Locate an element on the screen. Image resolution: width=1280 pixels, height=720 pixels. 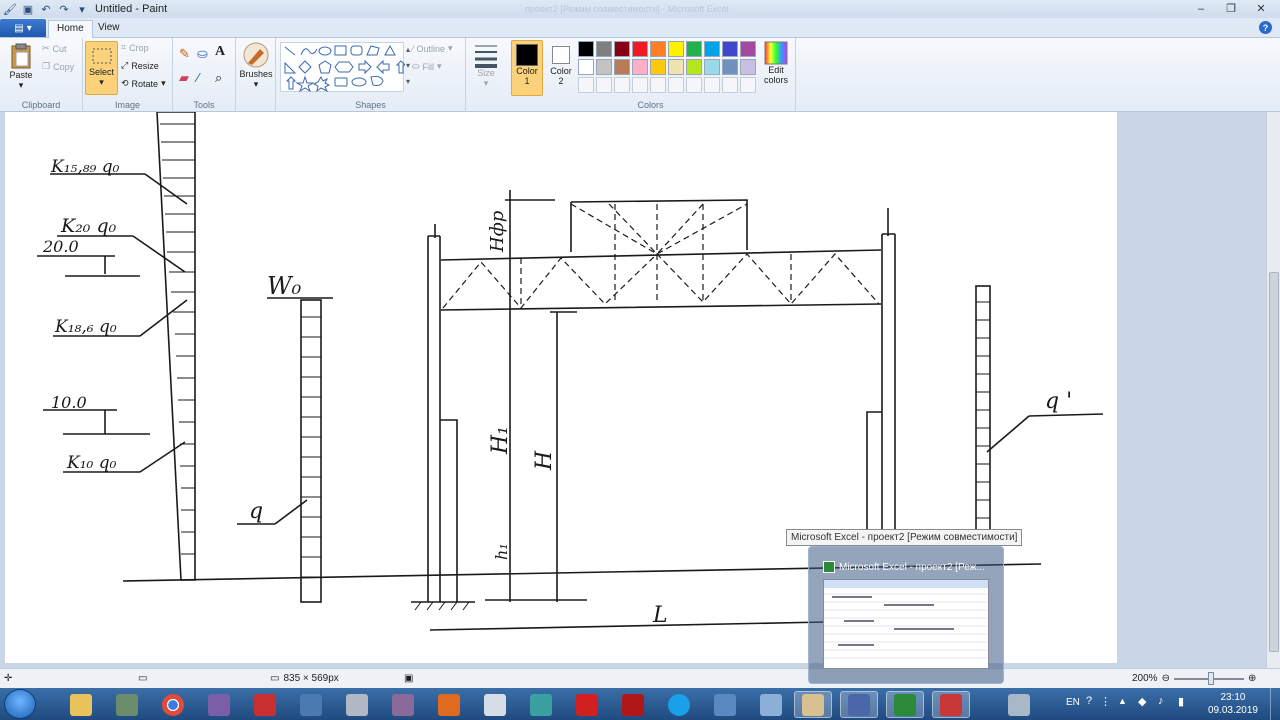
redo-icon: ↷ is located at coordinates (64, 9).